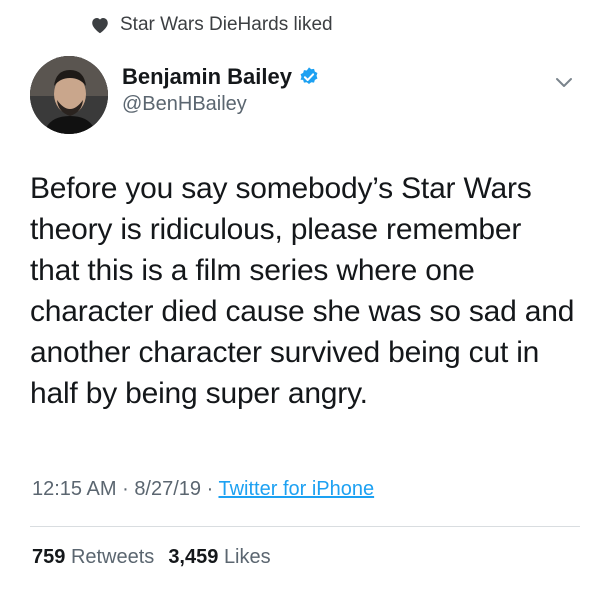  What do you see at coordinates (49, 557) in the screenshot?
I see `retweets-count: 759` at bounding box center [49, 557].